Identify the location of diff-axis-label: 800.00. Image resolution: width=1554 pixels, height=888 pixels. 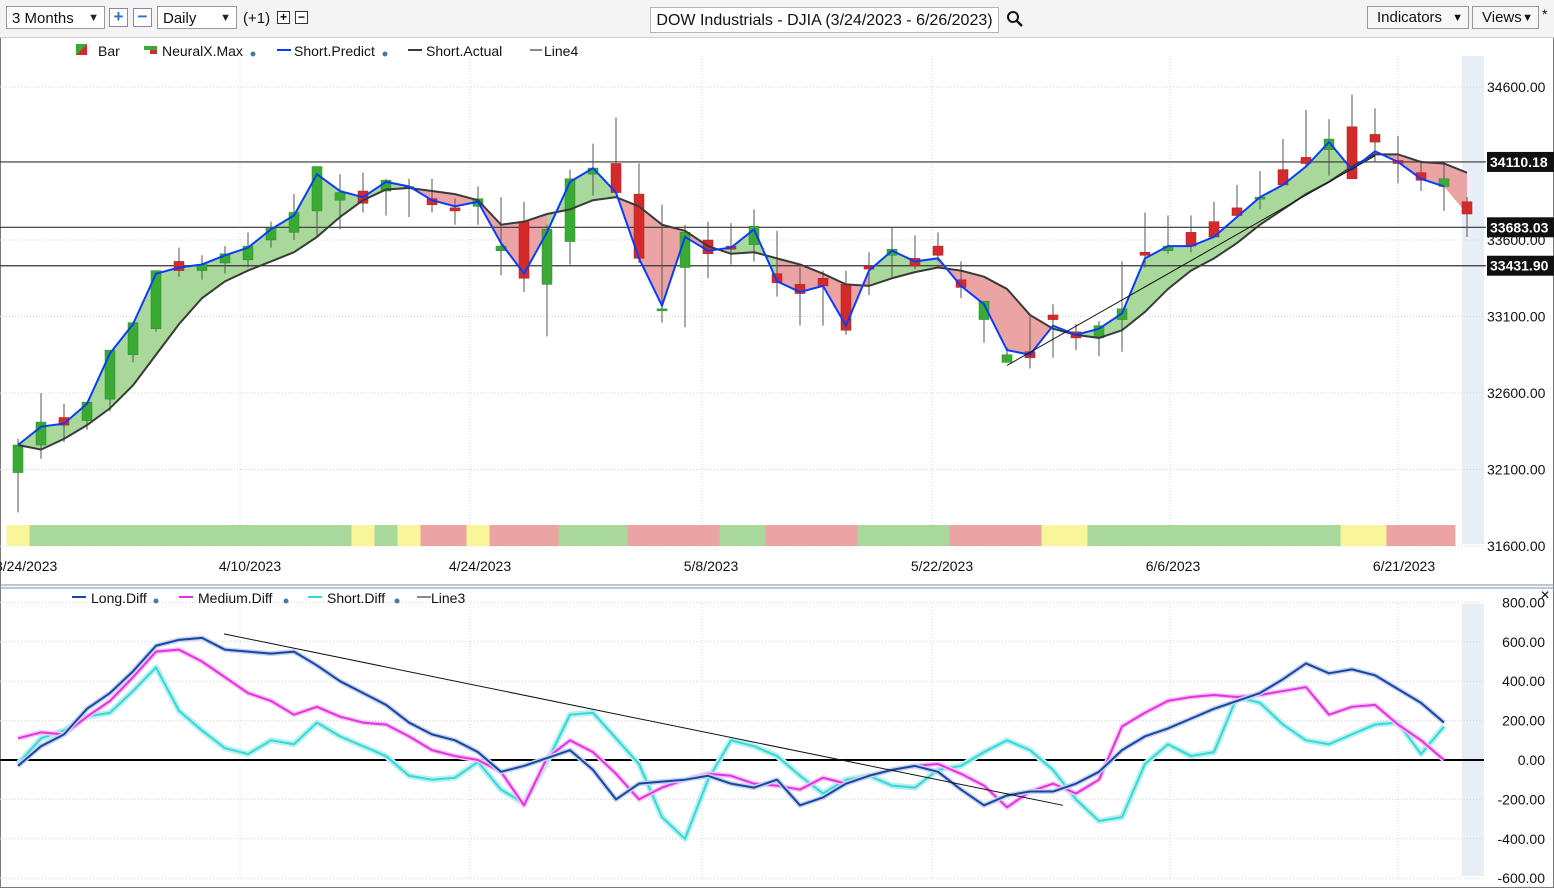
(1523, 602).